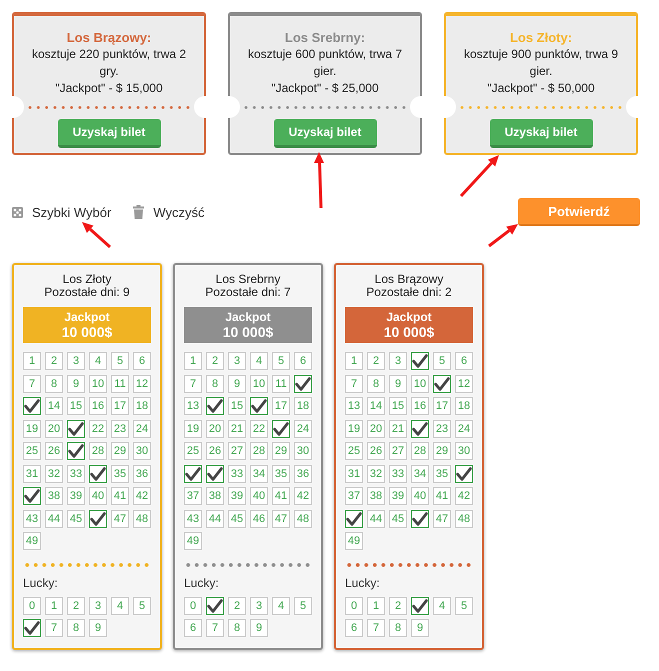 Image resolution: width=659 pixels, height=671 pixels. What do you see at coordinates (193, 519) in the screenshot?
I see `number-button: 43` at bounding box center [193, 519].